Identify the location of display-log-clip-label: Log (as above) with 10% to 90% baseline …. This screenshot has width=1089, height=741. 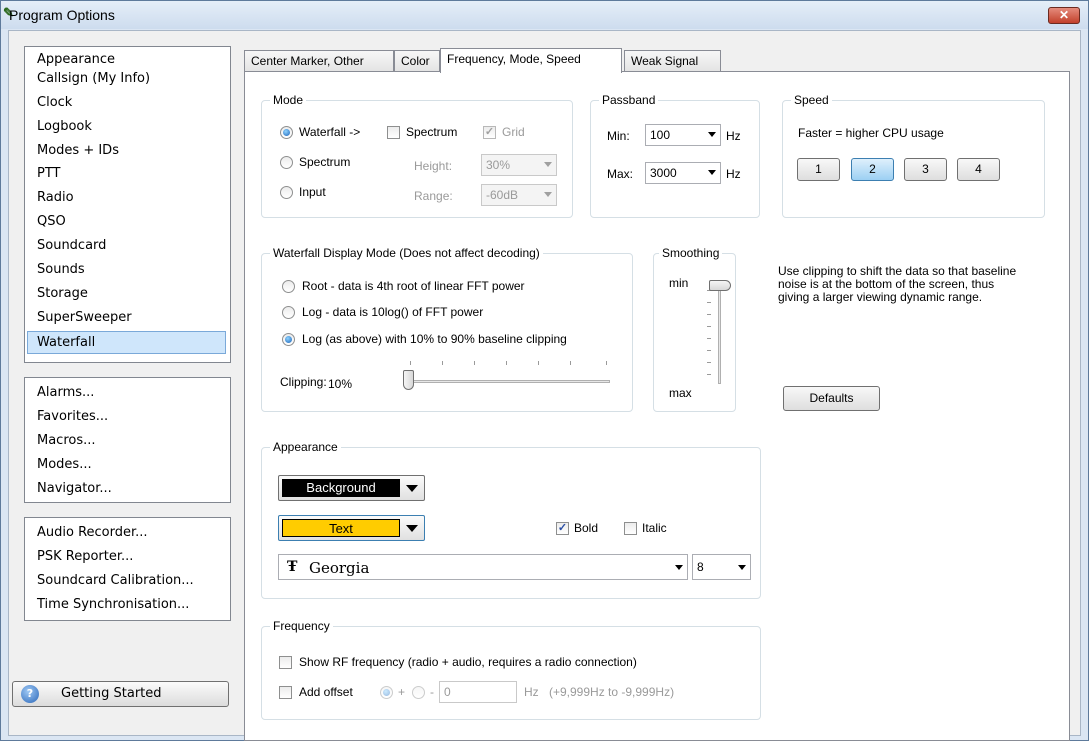
(434, 339).